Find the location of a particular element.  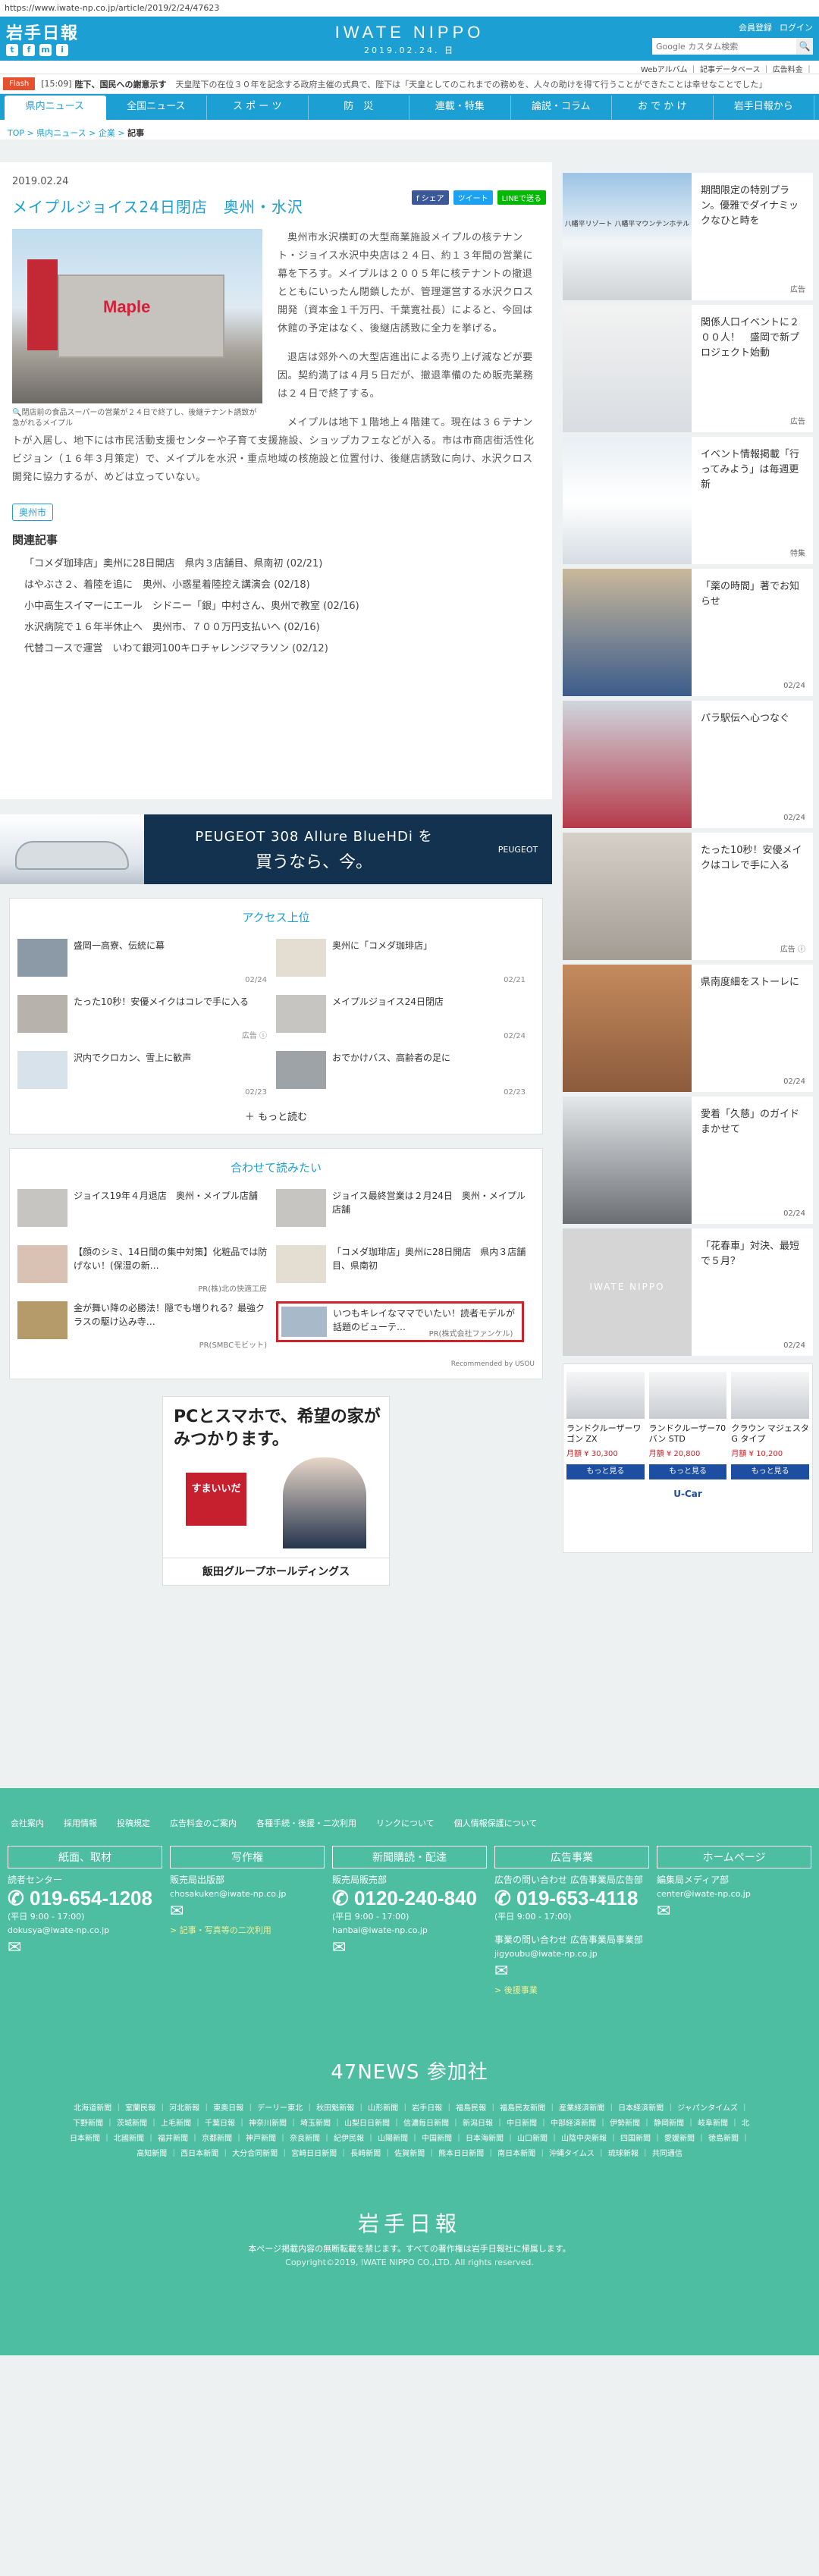

footer-phone: ✆ 0120-240-840 is located at coordinates (409, 1898).